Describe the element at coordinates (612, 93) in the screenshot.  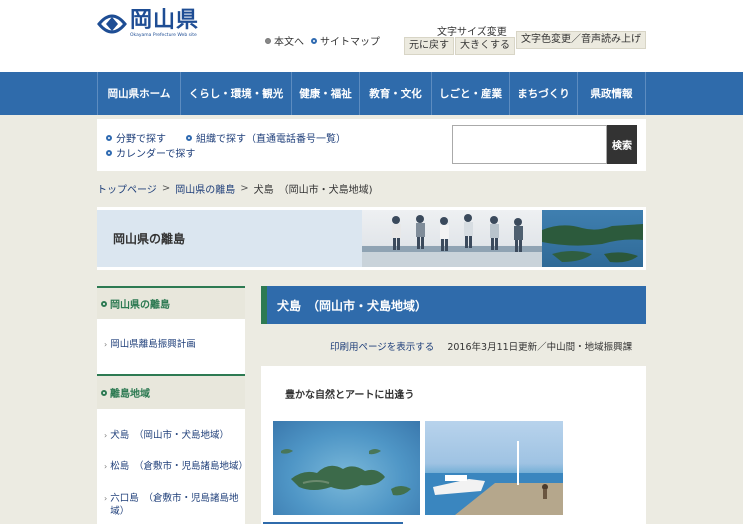
I see `nav-item-government: 県政情報` at that location.